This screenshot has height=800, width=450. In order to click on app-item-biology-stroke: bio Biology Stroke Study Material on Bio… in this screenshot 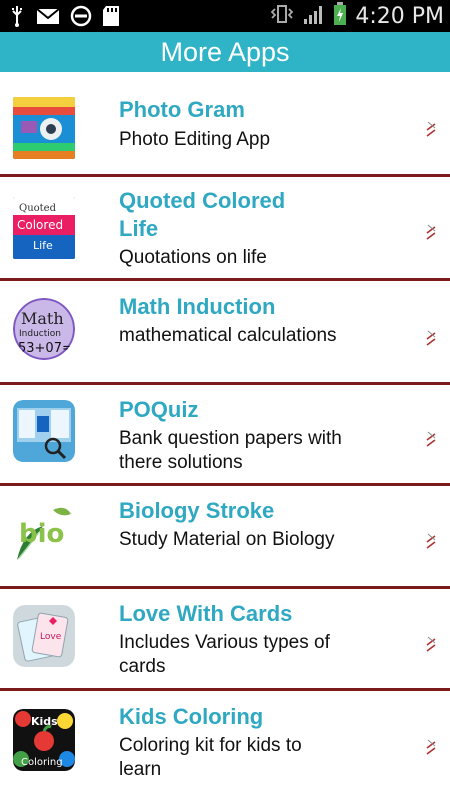, I will do `click(225, 537)`.